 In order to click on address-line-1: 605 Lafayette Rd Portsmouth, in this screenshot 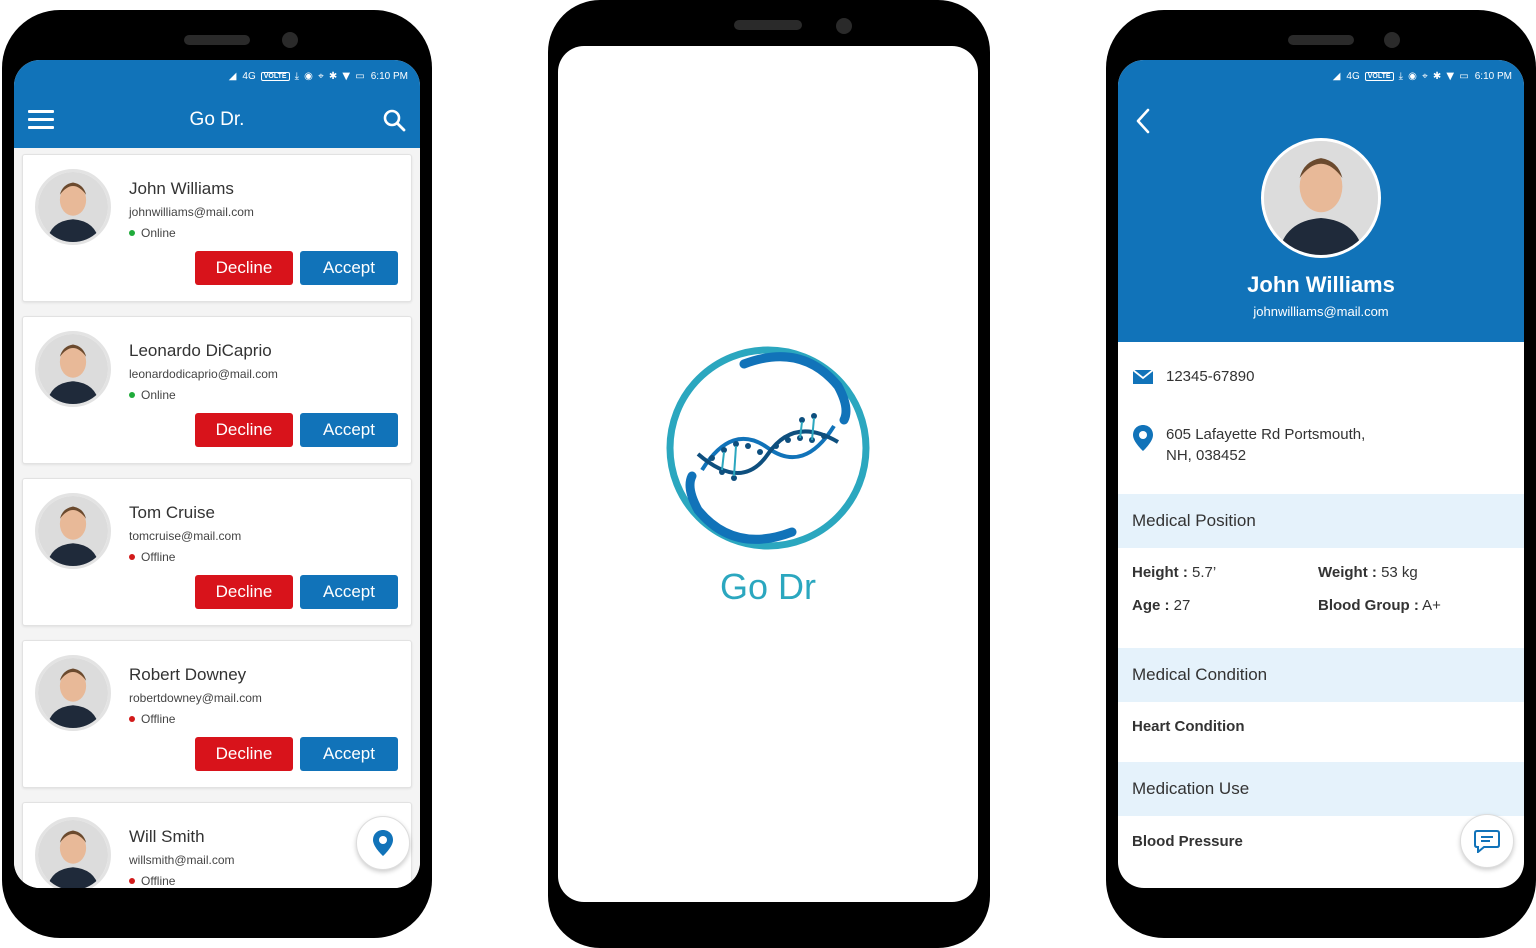, I will do `click(1266, 434)`.